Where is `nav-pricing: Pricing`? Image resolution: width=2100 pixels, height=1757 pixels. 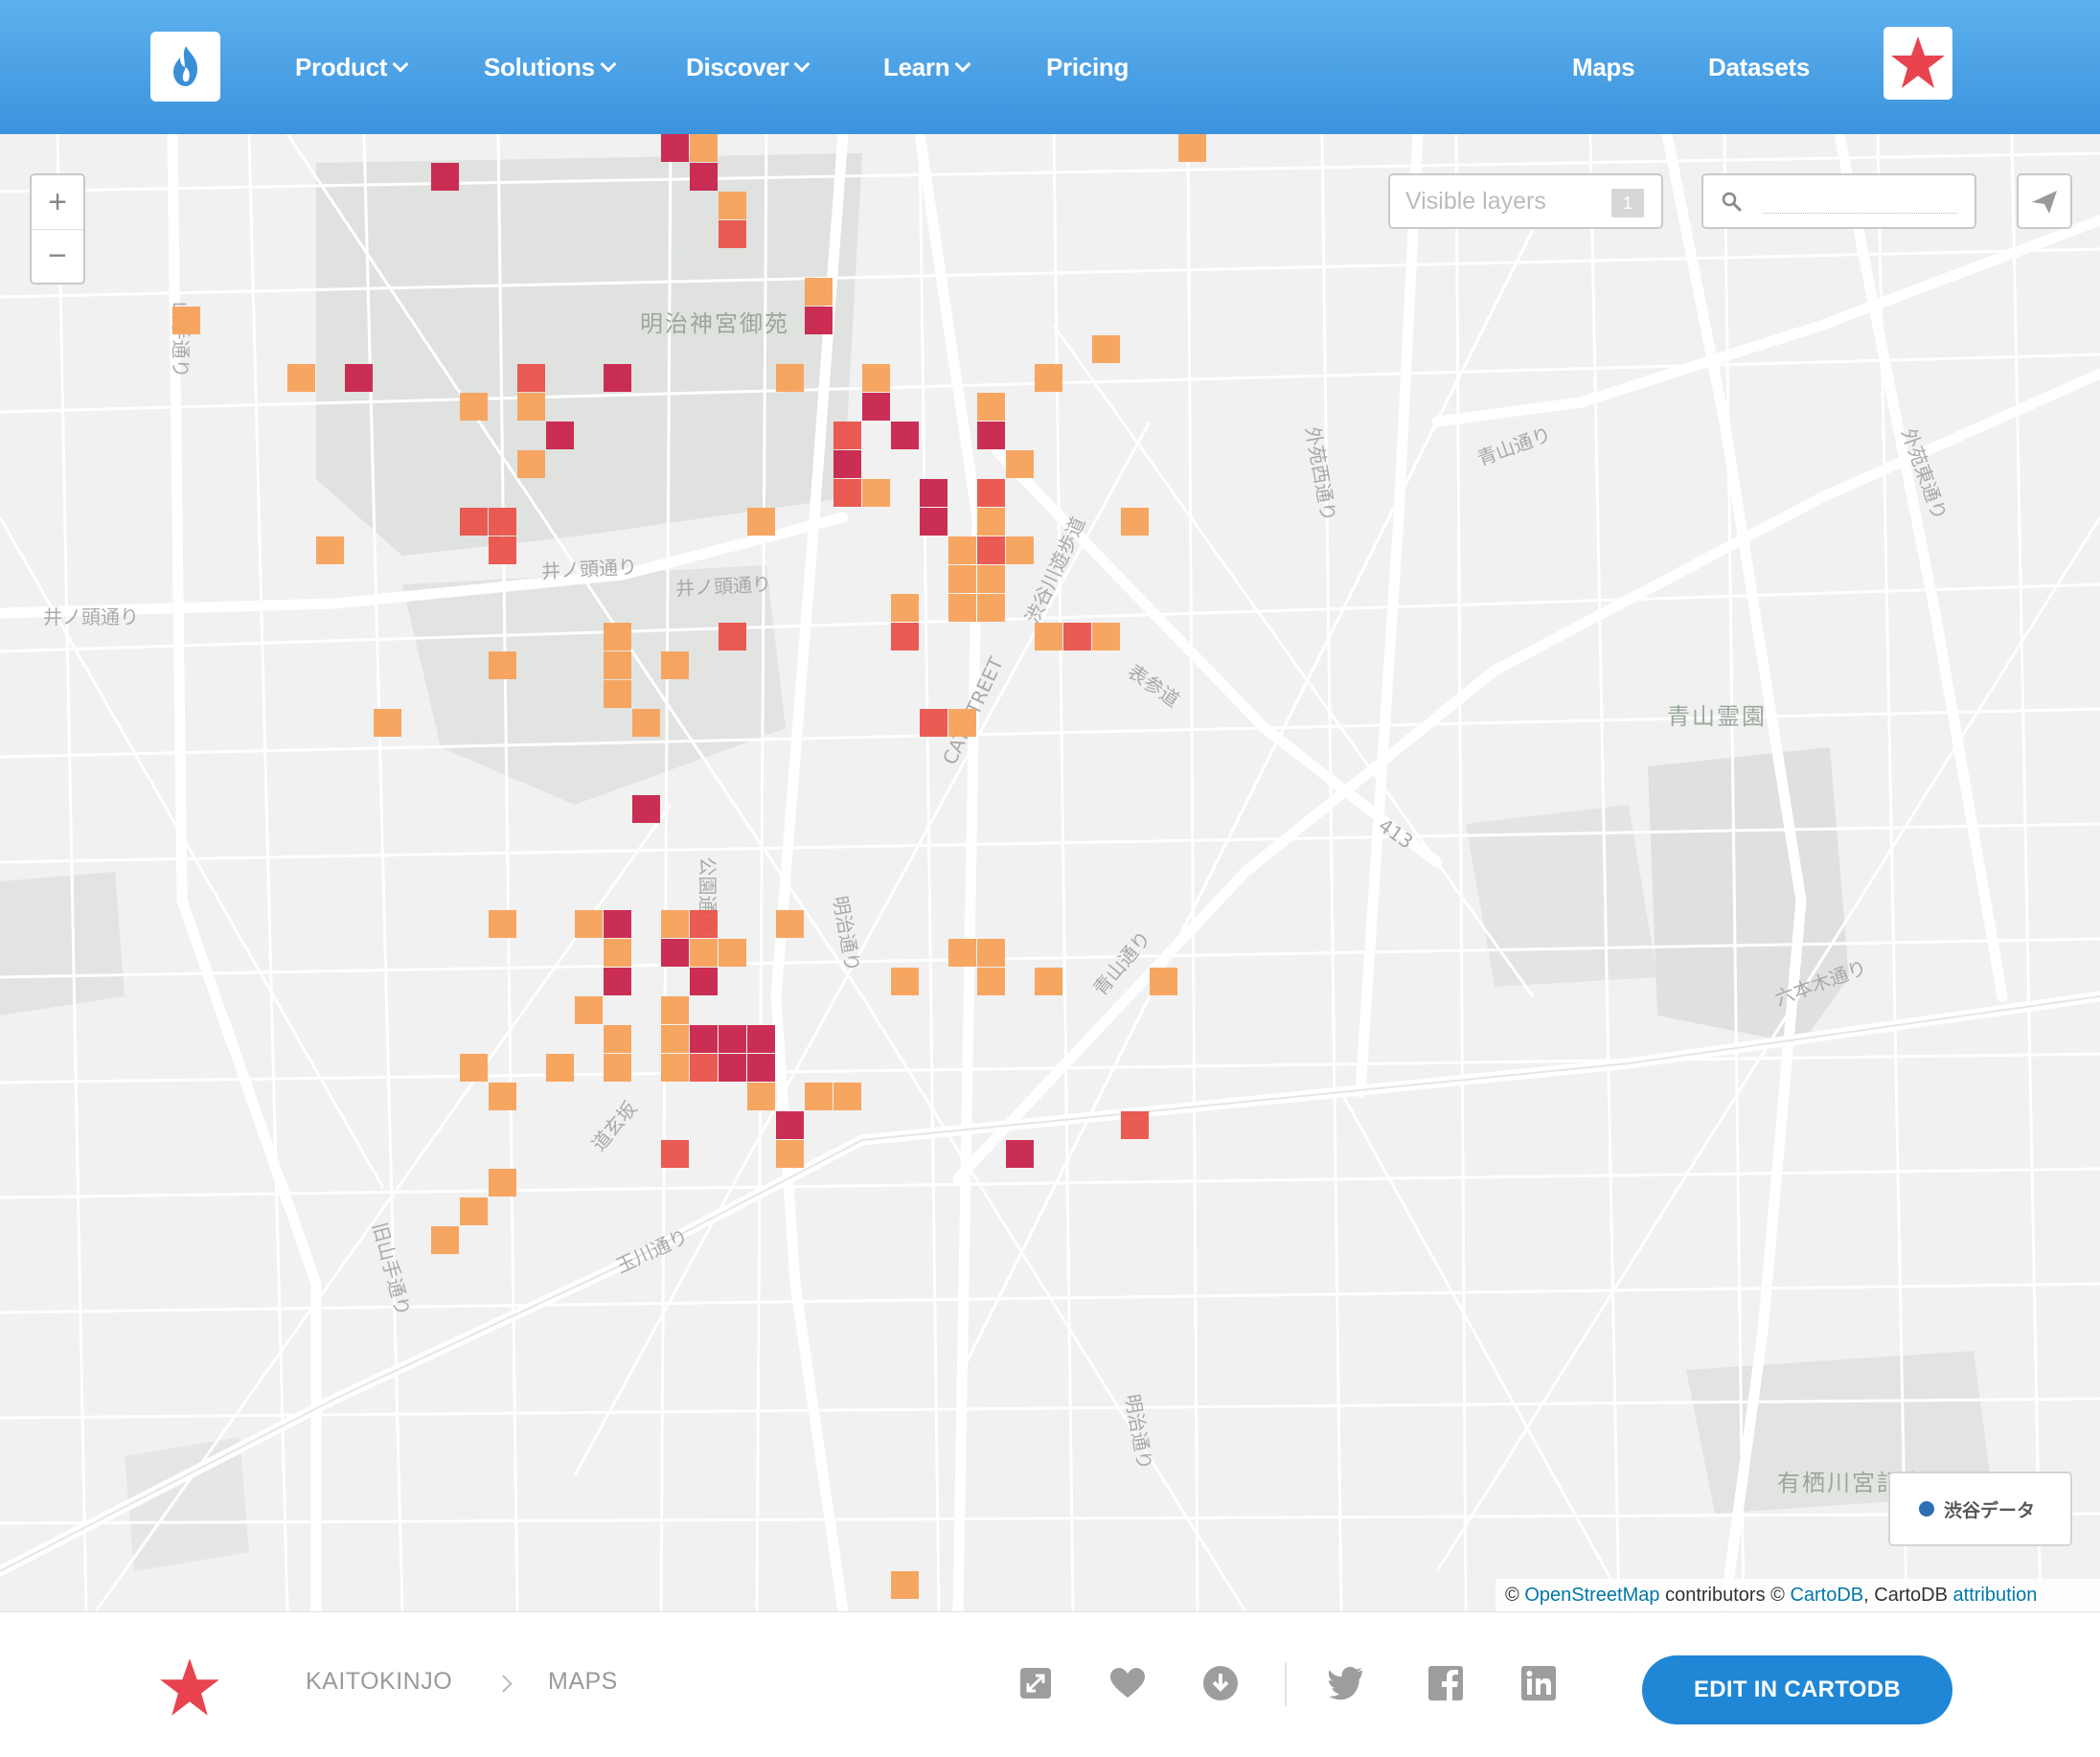 nav-pricing: Pricing is located at coordinates (1087, 67).